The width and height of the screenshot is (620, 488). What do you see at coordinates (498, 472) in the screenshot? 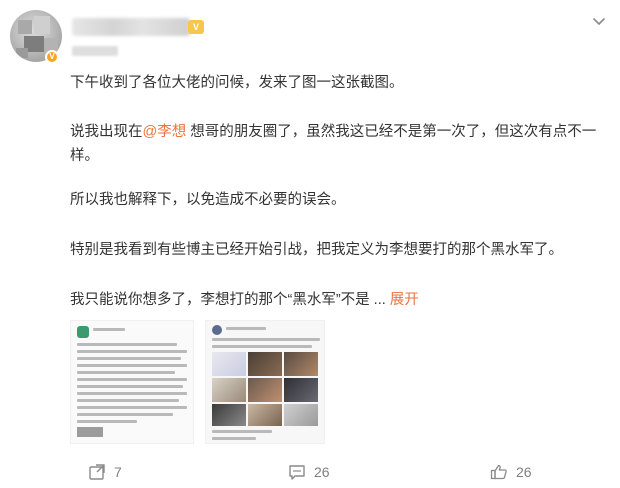
I see `thumbs-up-icon` at bounding box center [498, 472].